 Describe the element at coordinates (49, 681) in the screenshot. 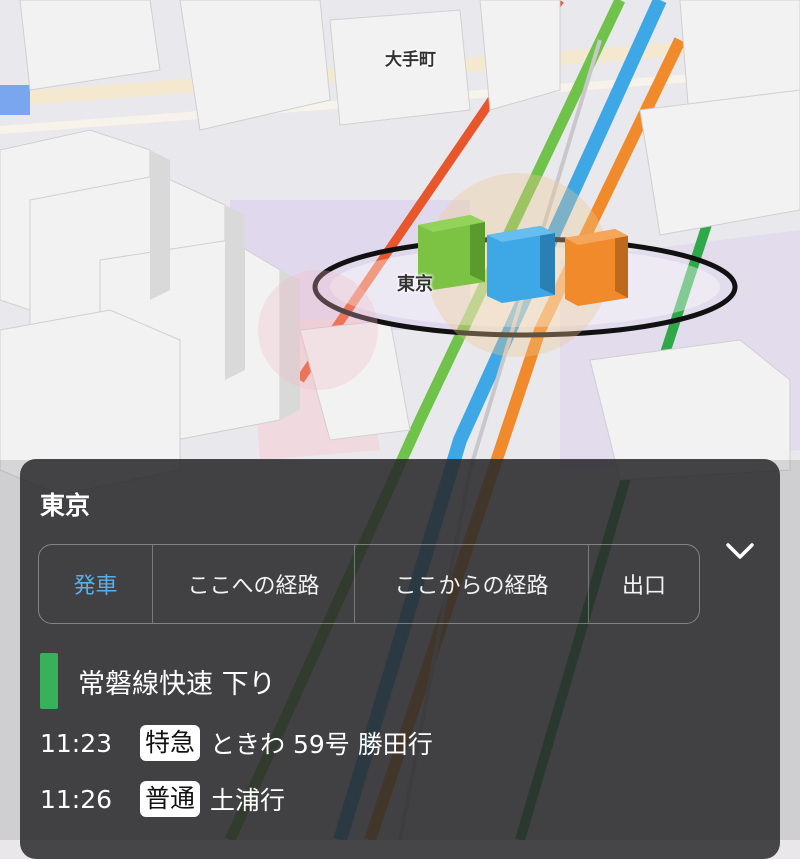

I see `line-color-bar` at that location.